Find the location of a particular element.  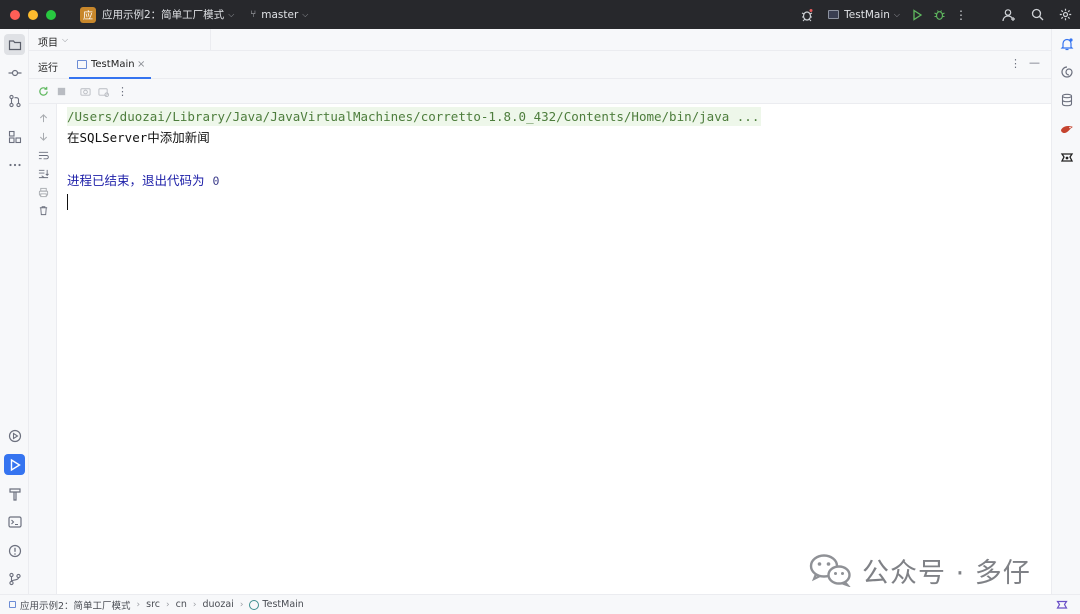

commit-icon is located at coordinates (14, 72).